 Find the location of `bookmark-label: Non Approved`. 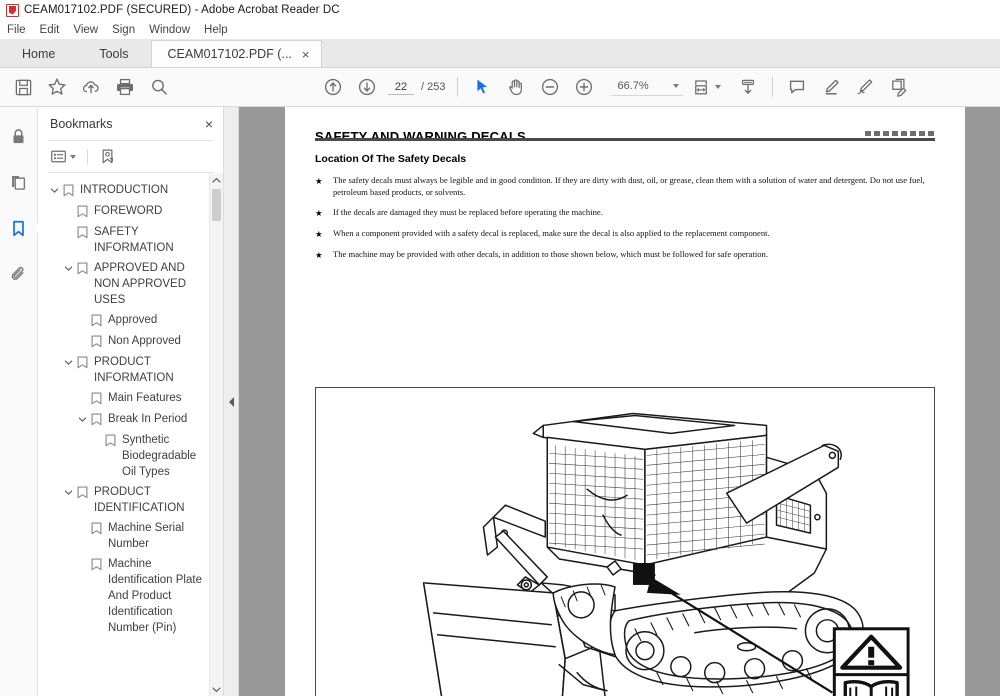

bookmark-label: Non Approved is located at coordinates (144, 341).